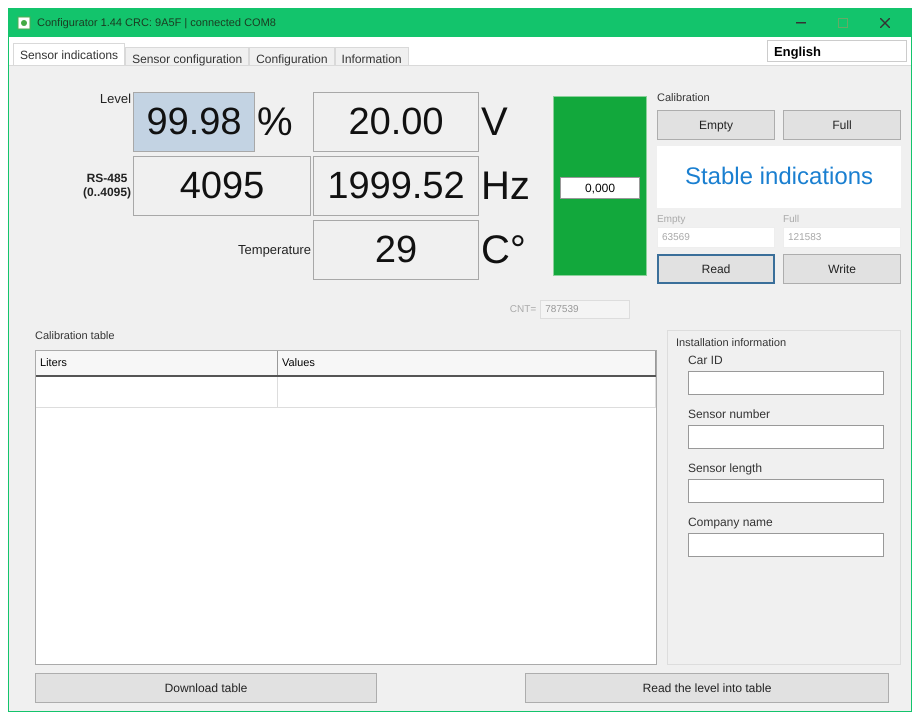 Image resolution: width=920 pixels, height=720 pixels. Describe the element at coordinates (600, 188) in the screenshot. I see `gauge-value: 0,000` at that location.